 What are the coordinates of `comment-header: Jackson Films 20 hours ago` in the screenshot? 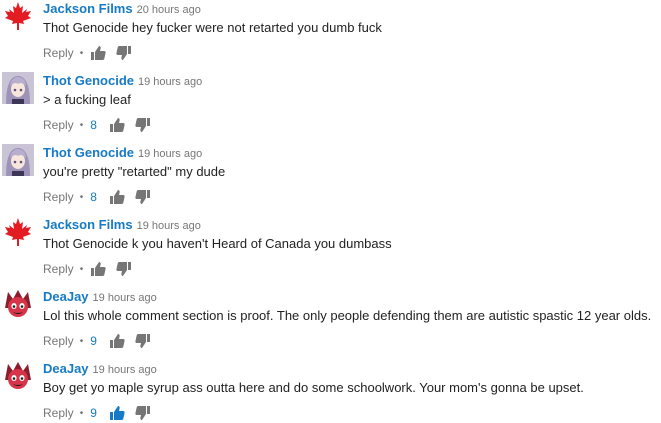 It's located at (122, 9).